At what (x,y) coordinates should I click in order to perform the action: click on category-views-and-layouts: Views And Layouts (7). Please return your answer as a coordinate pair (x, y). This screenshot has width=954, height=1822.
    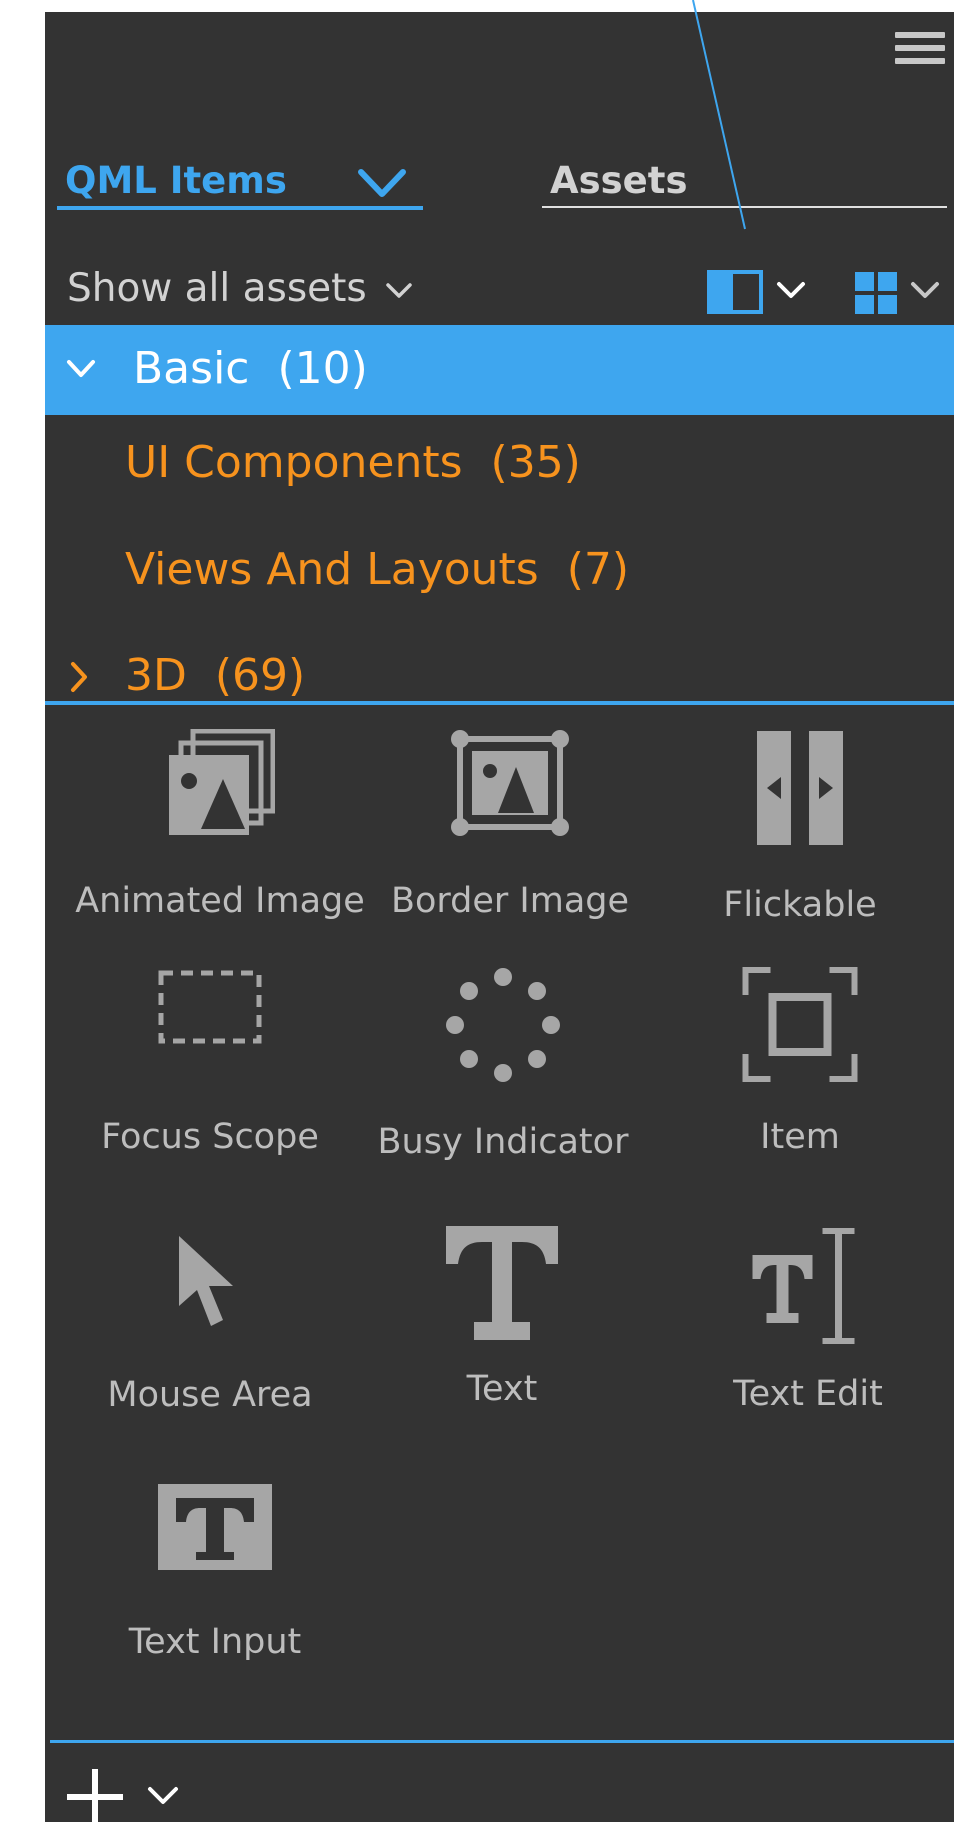
    Looking at the image, I should click on (499, 572).